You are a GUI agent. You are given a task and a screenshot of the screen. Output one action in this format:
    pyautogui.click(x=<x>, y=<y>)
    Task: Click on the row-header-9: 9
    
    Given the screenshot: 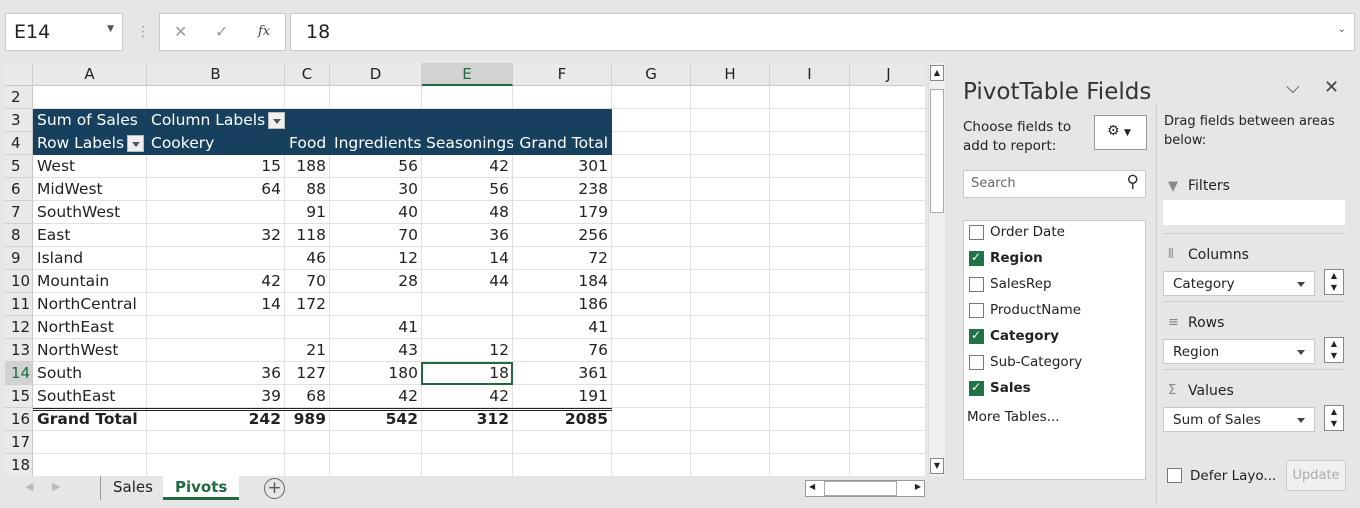 What is the action you would take?
    pyautogui.click(x=19, y=258)
    